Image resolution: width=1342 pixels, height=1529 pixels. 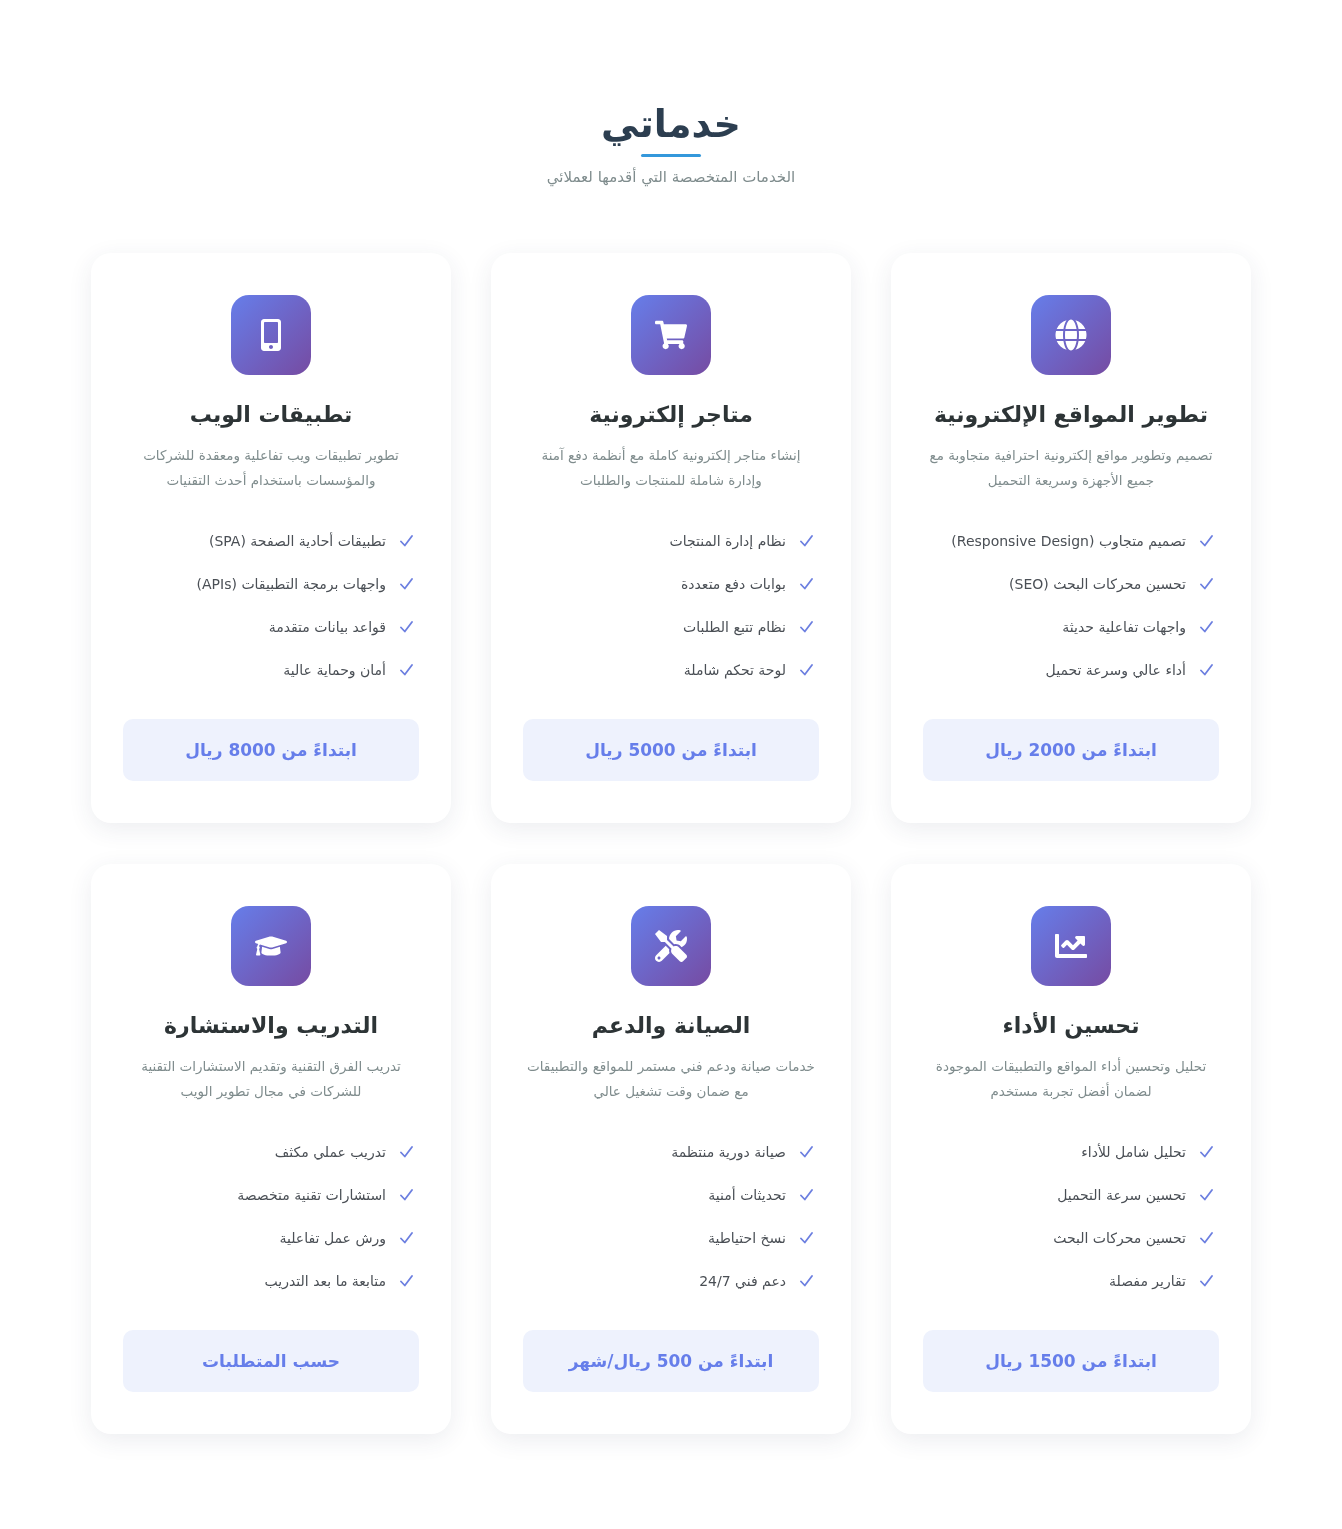 I want to click on service-title: تحسين الأداء, so click(x=1071, y=1026).